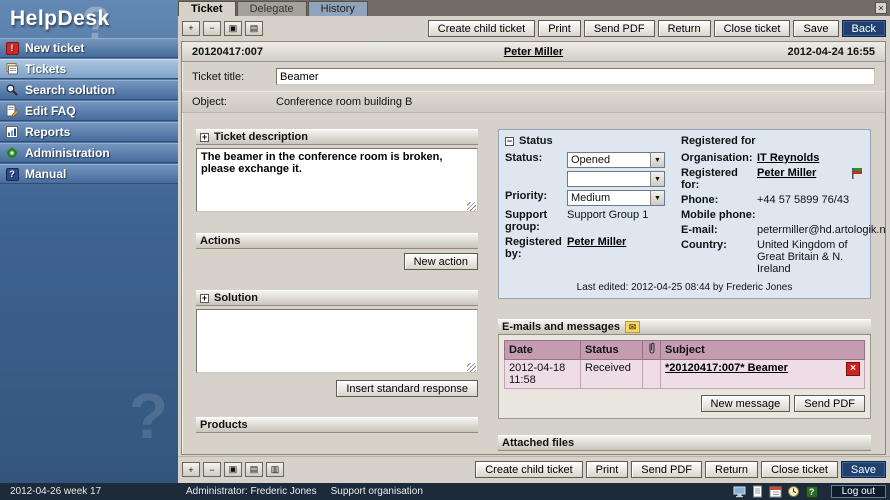 This screenshot has width=890, height=500. What do you see at coordinates (89, 153) in the screenshot?
I see `sidebar-item-administration: Administration` at bounding box center [89, 153].